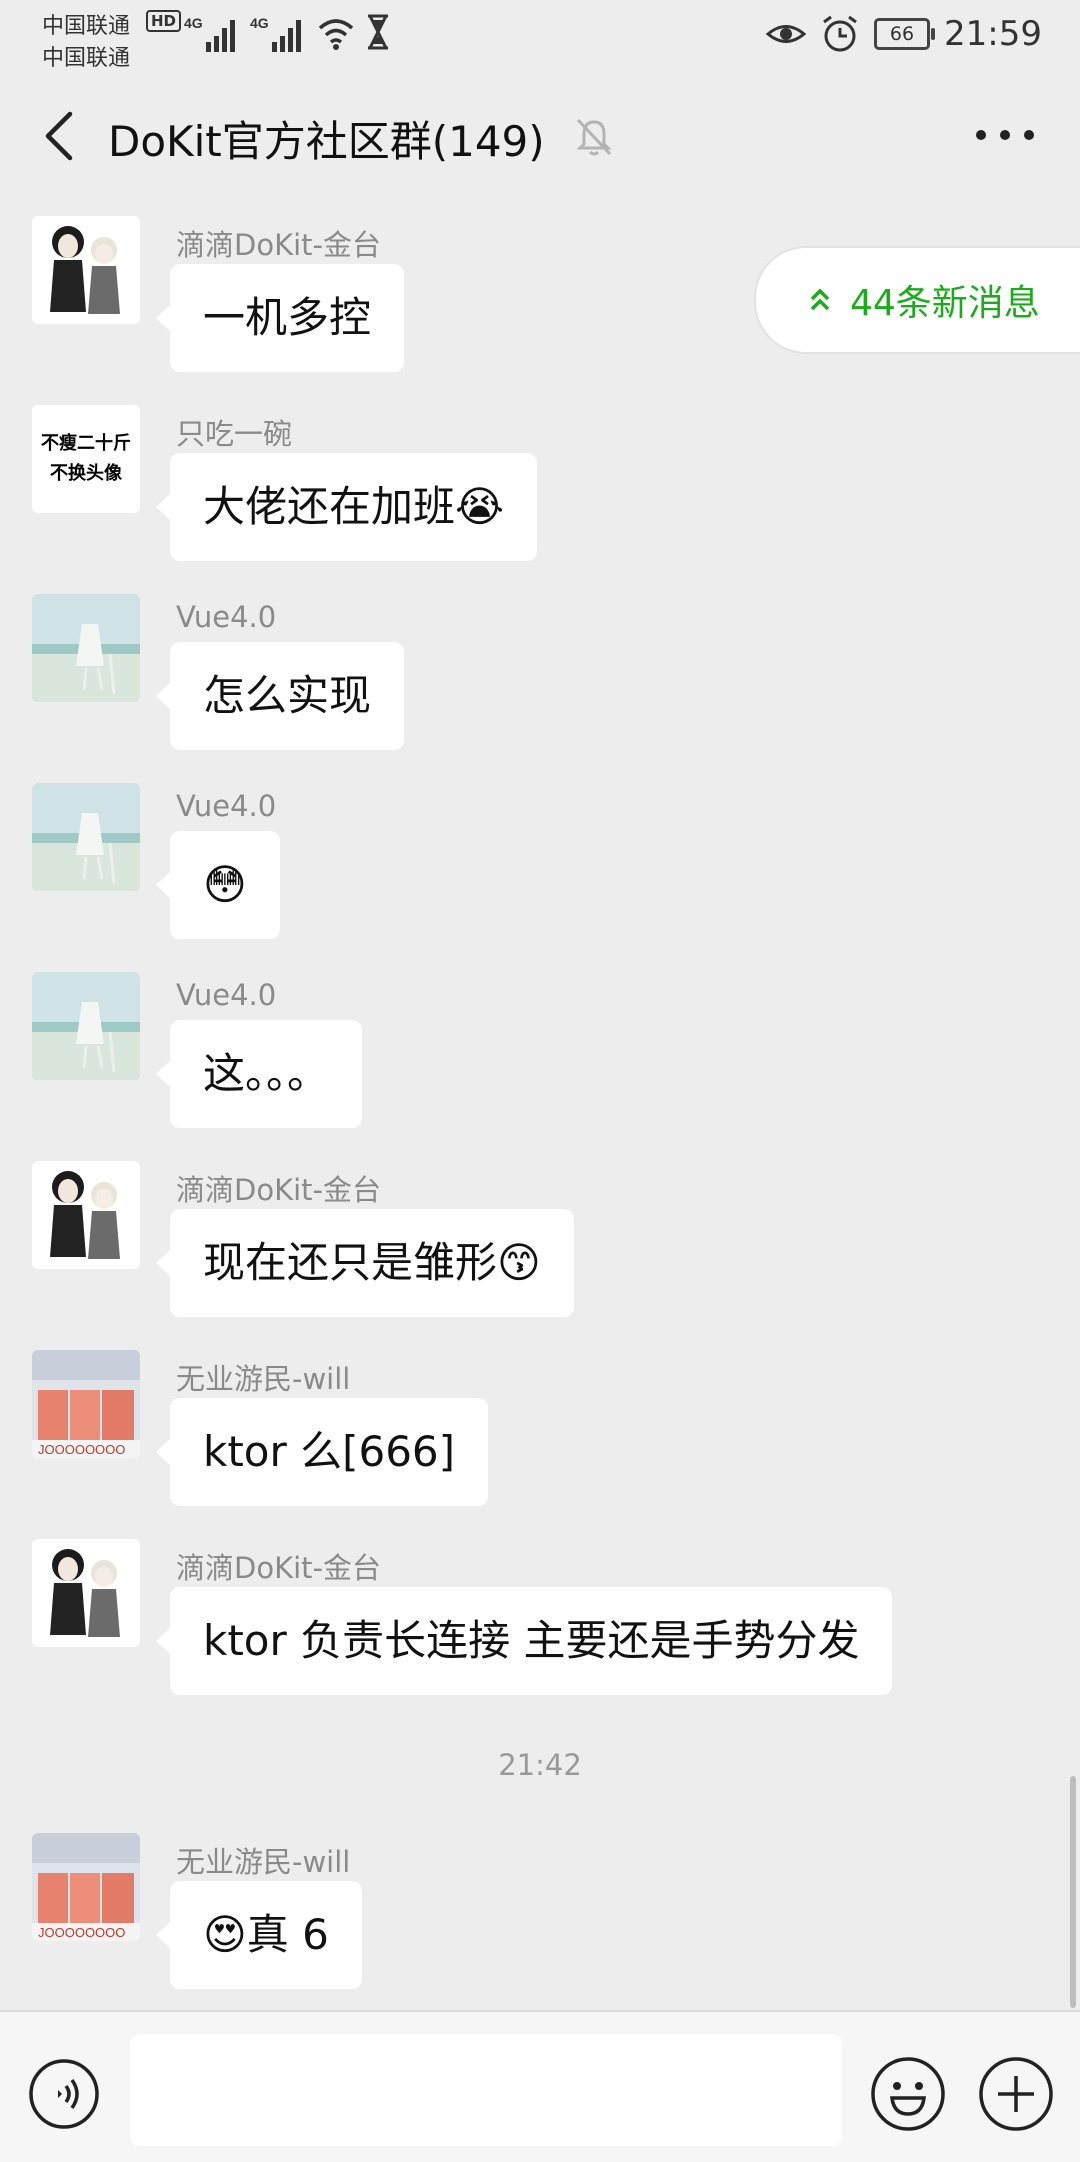  I want to click on carrier-label: 中国联通, so click(86, 26).